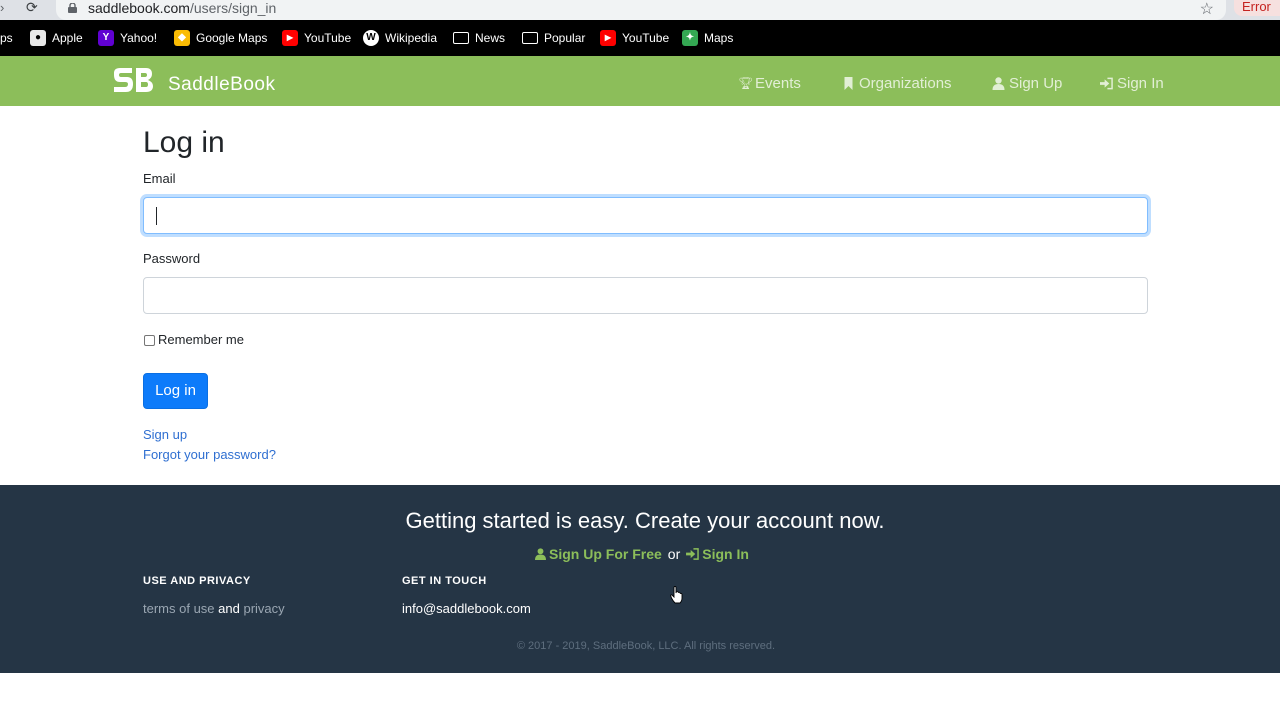 Image resolution: width=1280 pixels, height=720 pixels. I want to click on bookmark-google-maps: ◆ Google Maps, so click(220, 38).